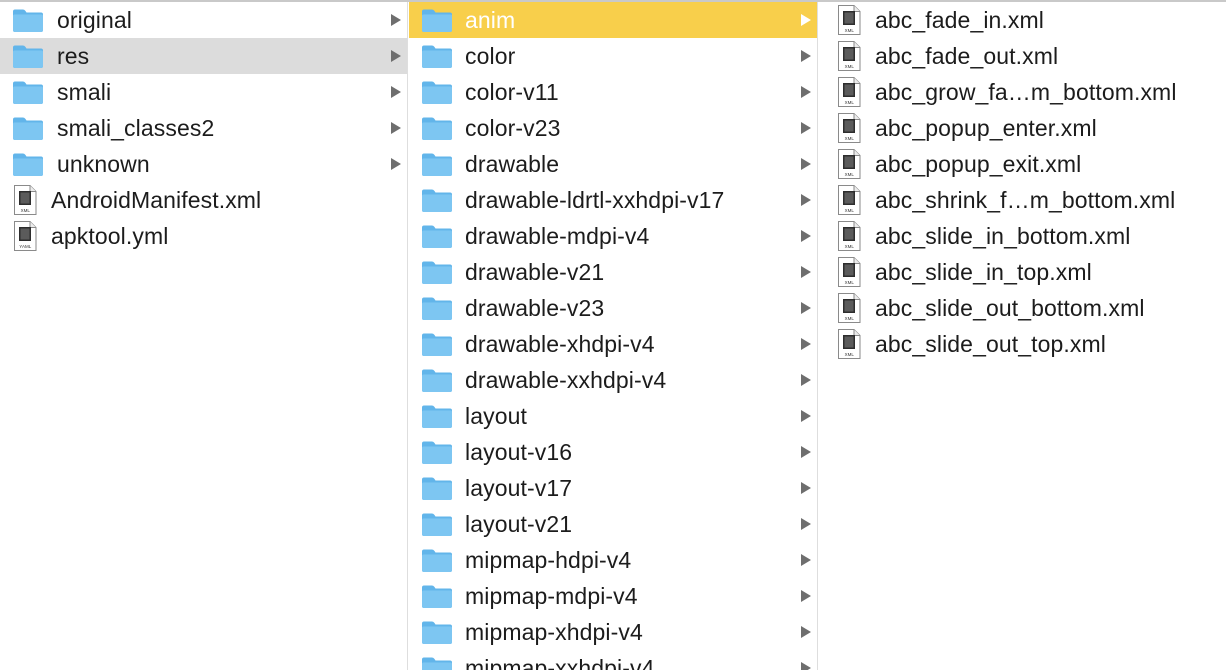 This screenshot has height=670, width=1226. I want to click on item-label: abc_slide_in_bottom.xml, so click(1003, 235).